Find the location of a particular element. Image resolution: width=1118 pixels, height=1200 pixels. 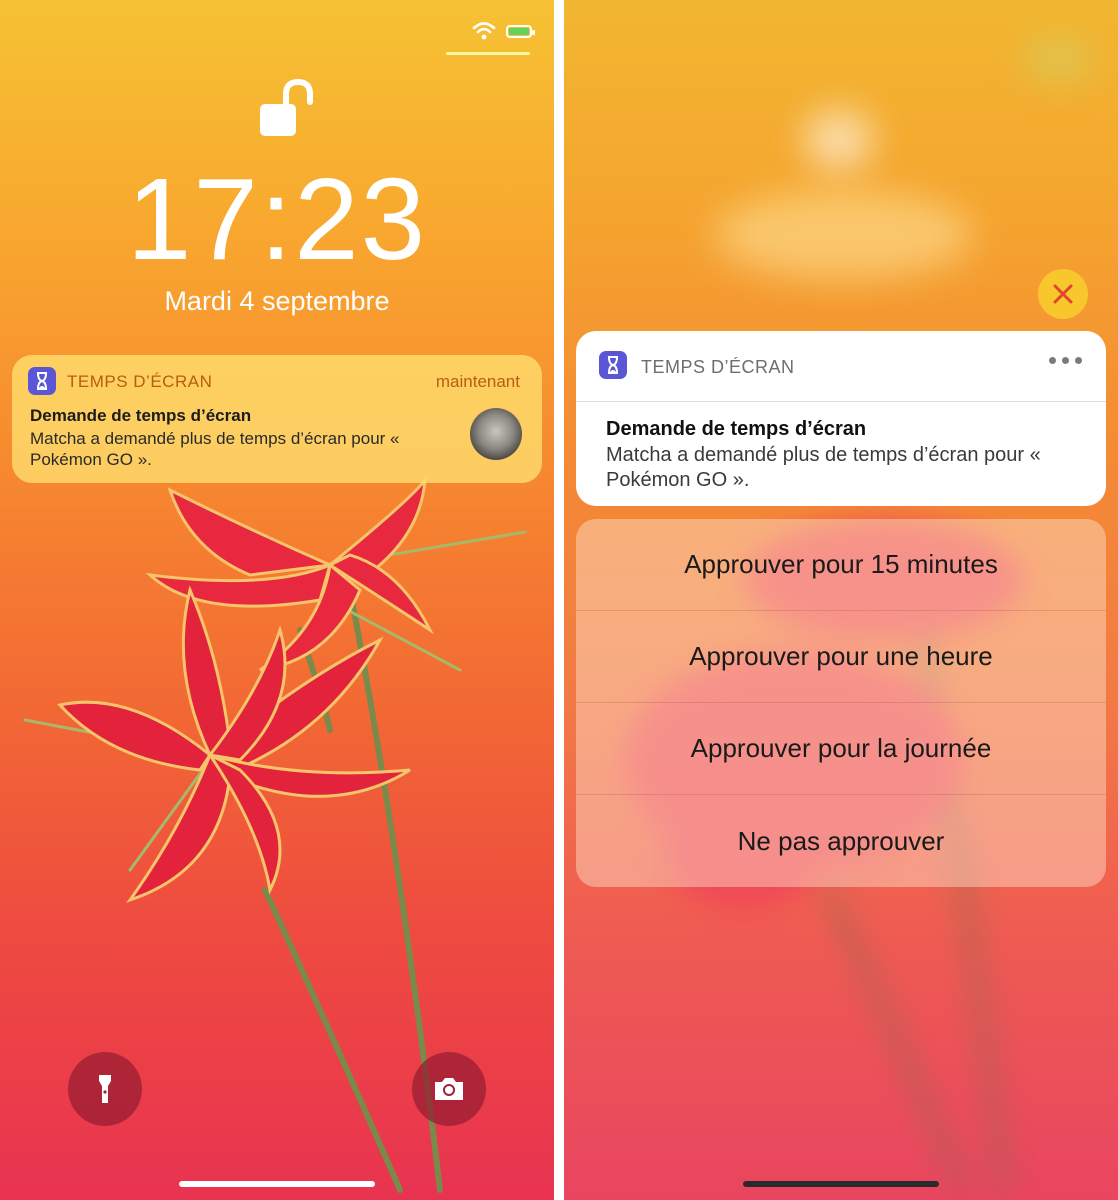

clock-date: Mardi 4 septembre is located at coordinates (277, 301).